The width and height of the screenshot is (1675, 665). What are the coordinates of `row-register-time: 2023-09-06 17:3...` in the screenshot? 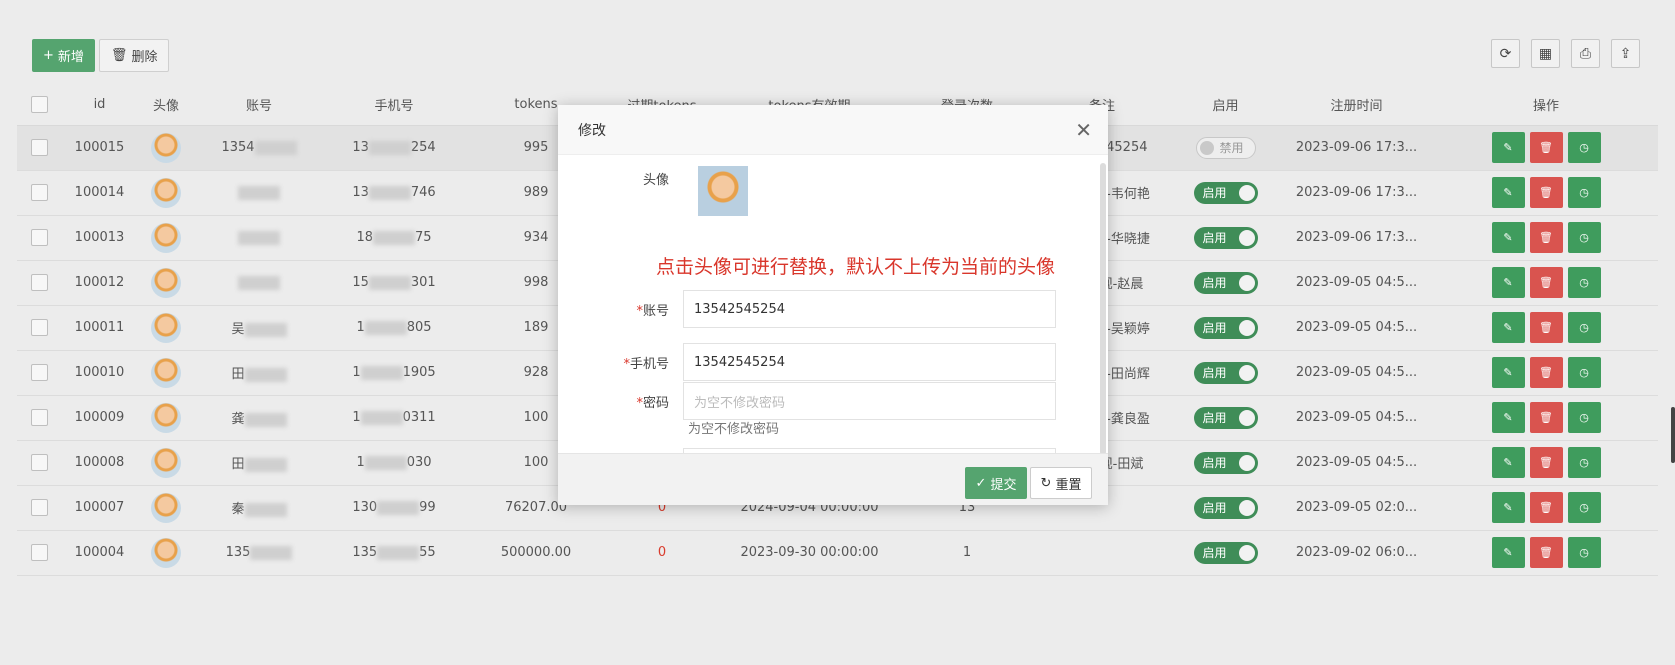 It's located at (1356, 237).